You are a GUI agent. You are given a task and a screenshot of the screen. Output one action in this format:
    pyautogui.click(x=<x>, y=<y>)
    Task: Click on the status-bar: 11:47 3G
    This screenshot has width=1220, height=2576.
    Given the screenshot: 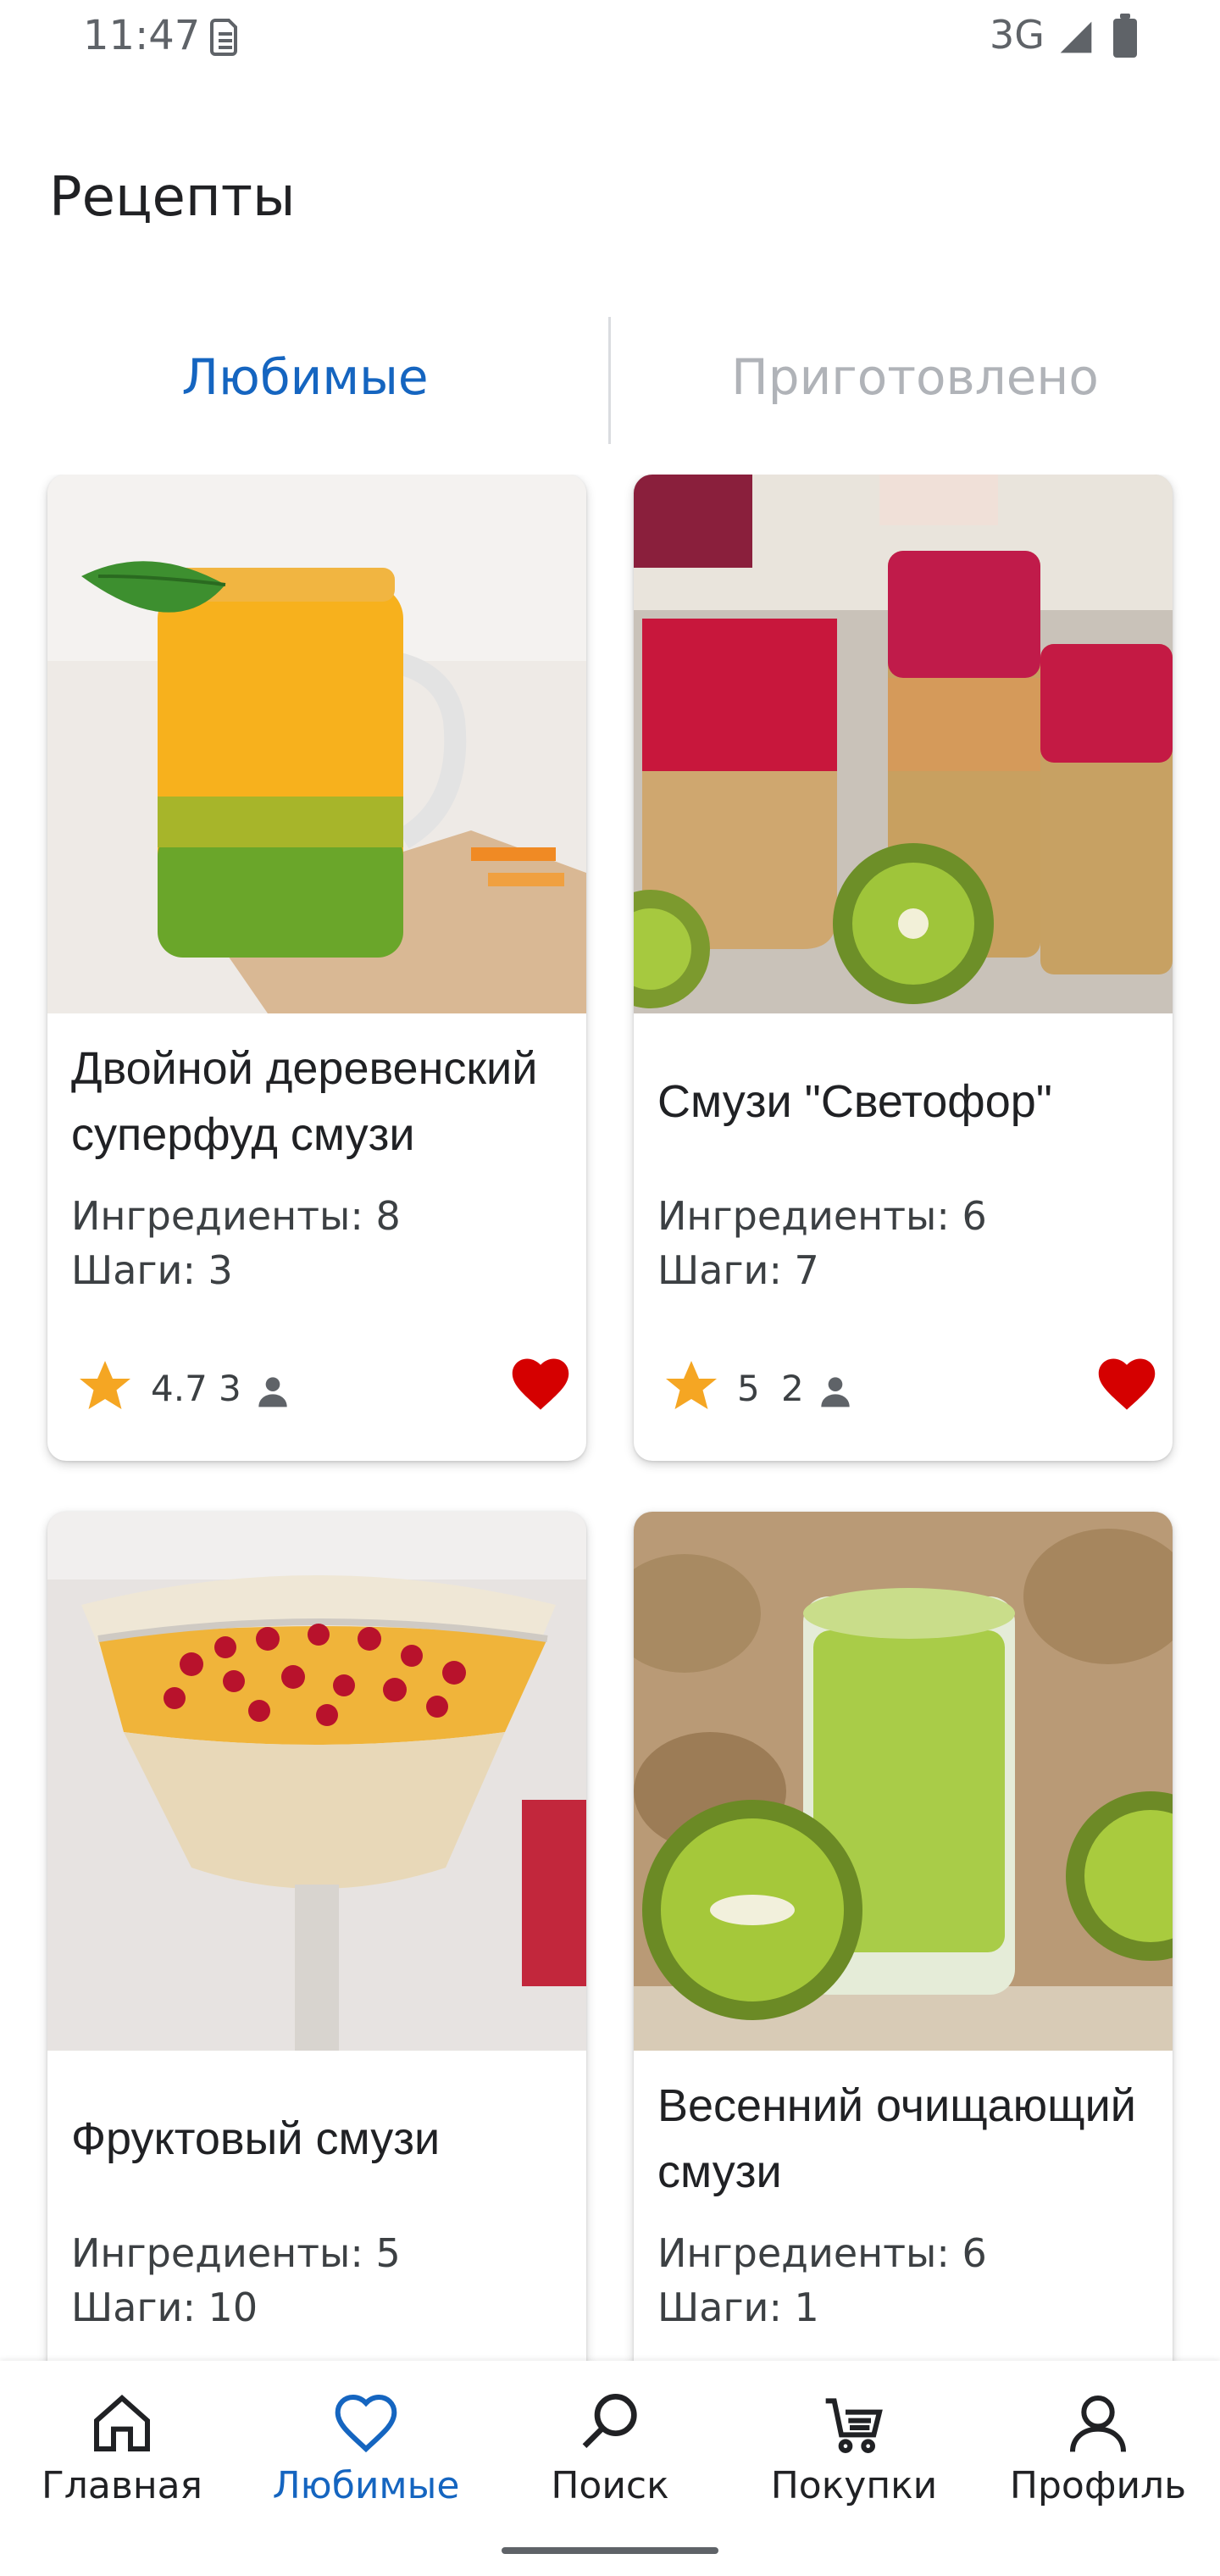 What is the action you would take?
    pyautogui.click(x=610, y=38)
    